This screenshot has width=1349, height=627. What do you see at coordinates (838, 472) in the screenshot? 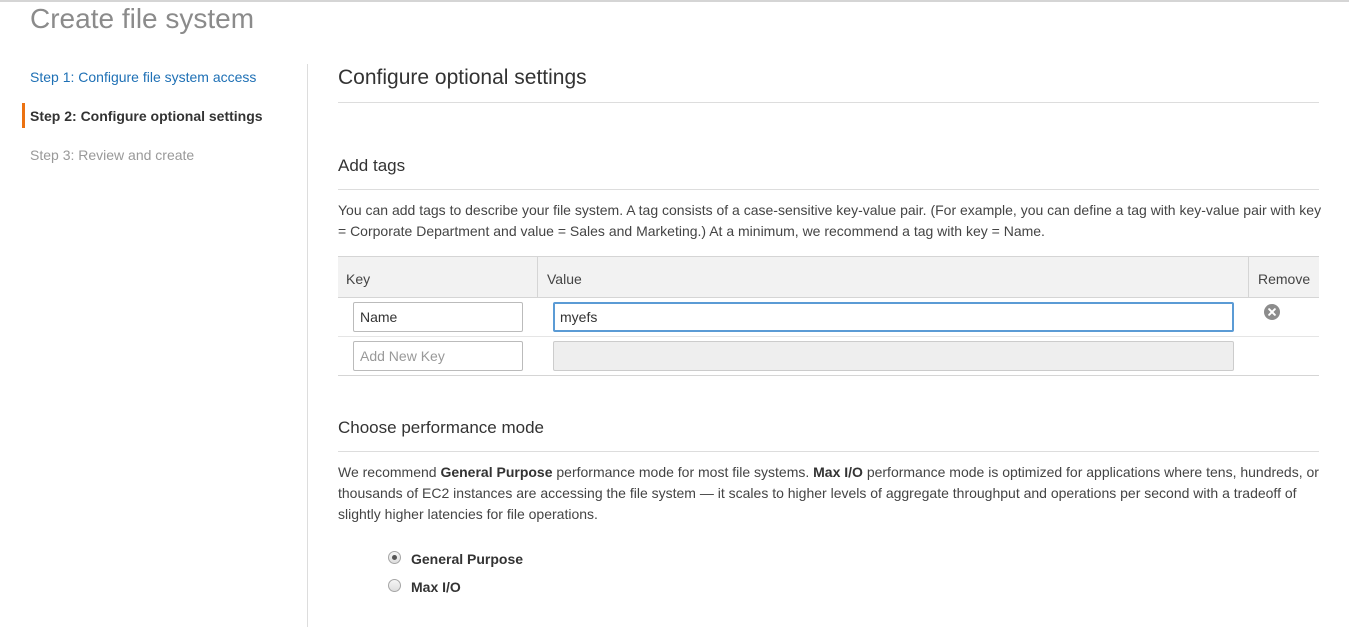
I see `desc-bold-max-io: Max I/O` at bounding box center [838, 472].